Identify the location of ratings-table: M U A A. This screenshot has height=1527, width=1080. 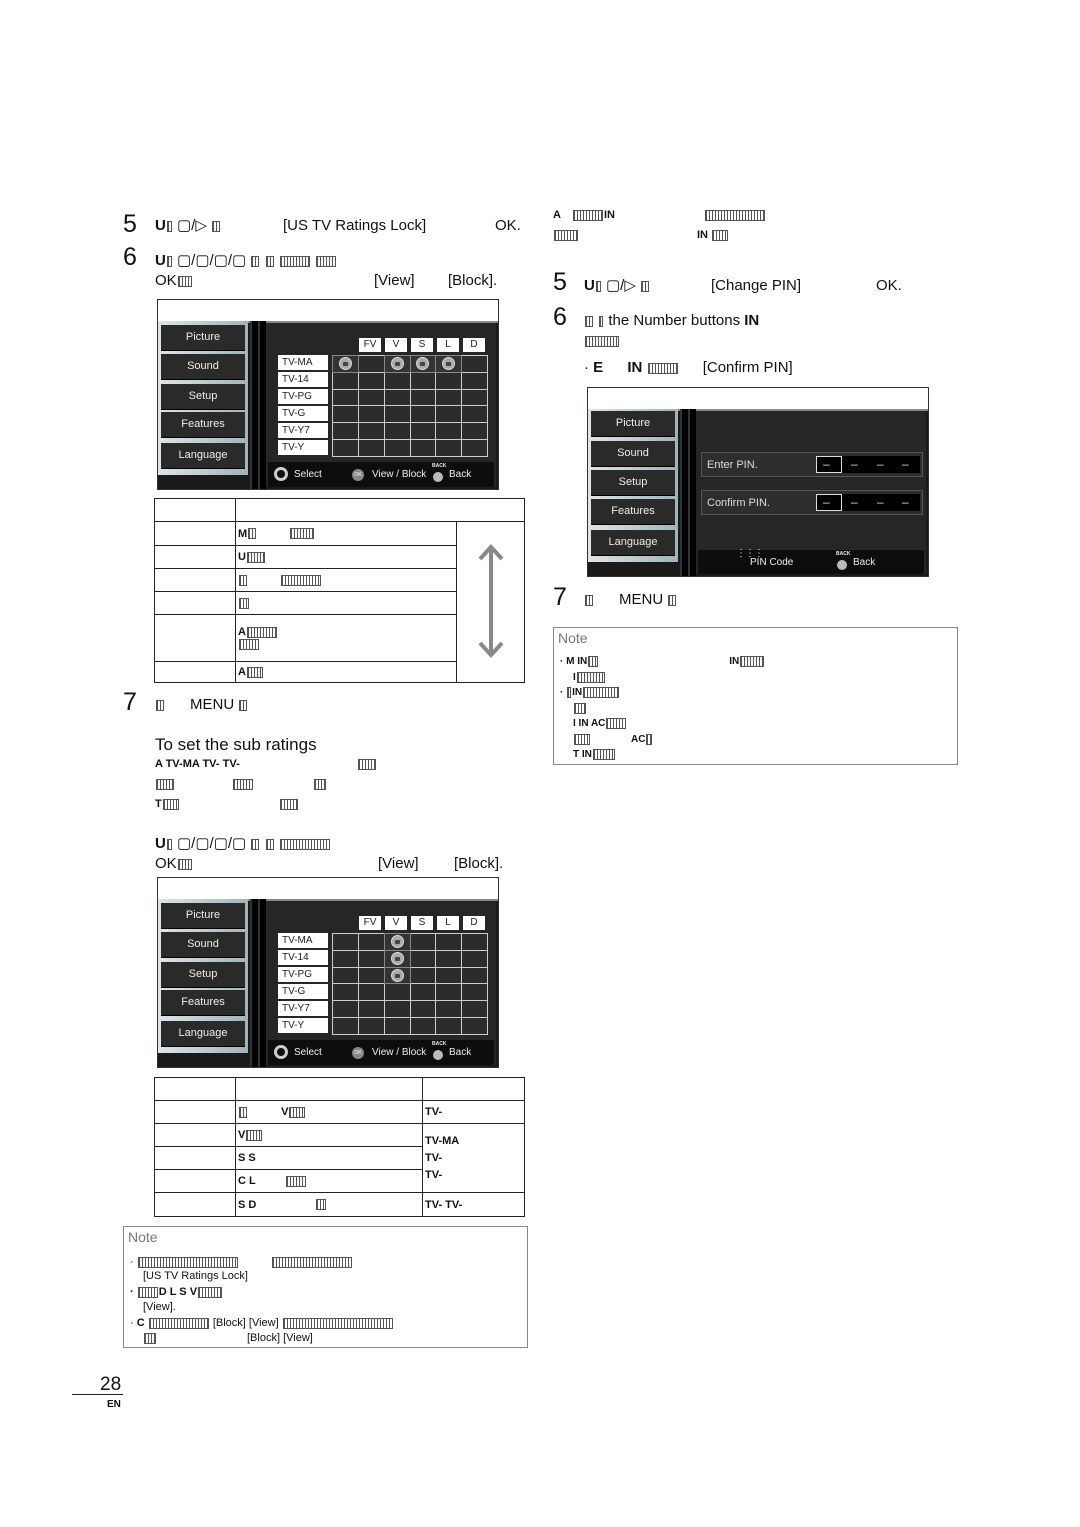
(339, 590).